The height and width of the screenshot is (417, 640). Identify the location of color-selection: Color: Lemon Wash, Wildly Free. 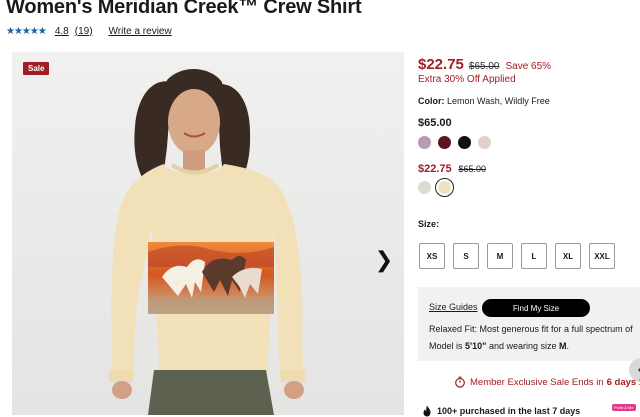
(484, 101).